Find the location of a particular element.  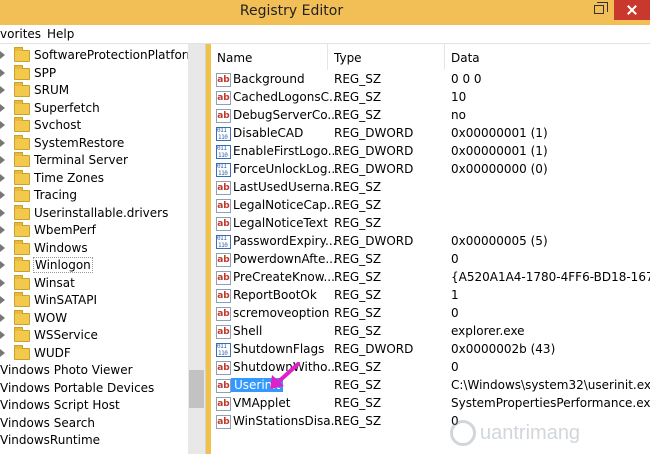

tree-item: WbemPerf is located at coordinates (95, 230).